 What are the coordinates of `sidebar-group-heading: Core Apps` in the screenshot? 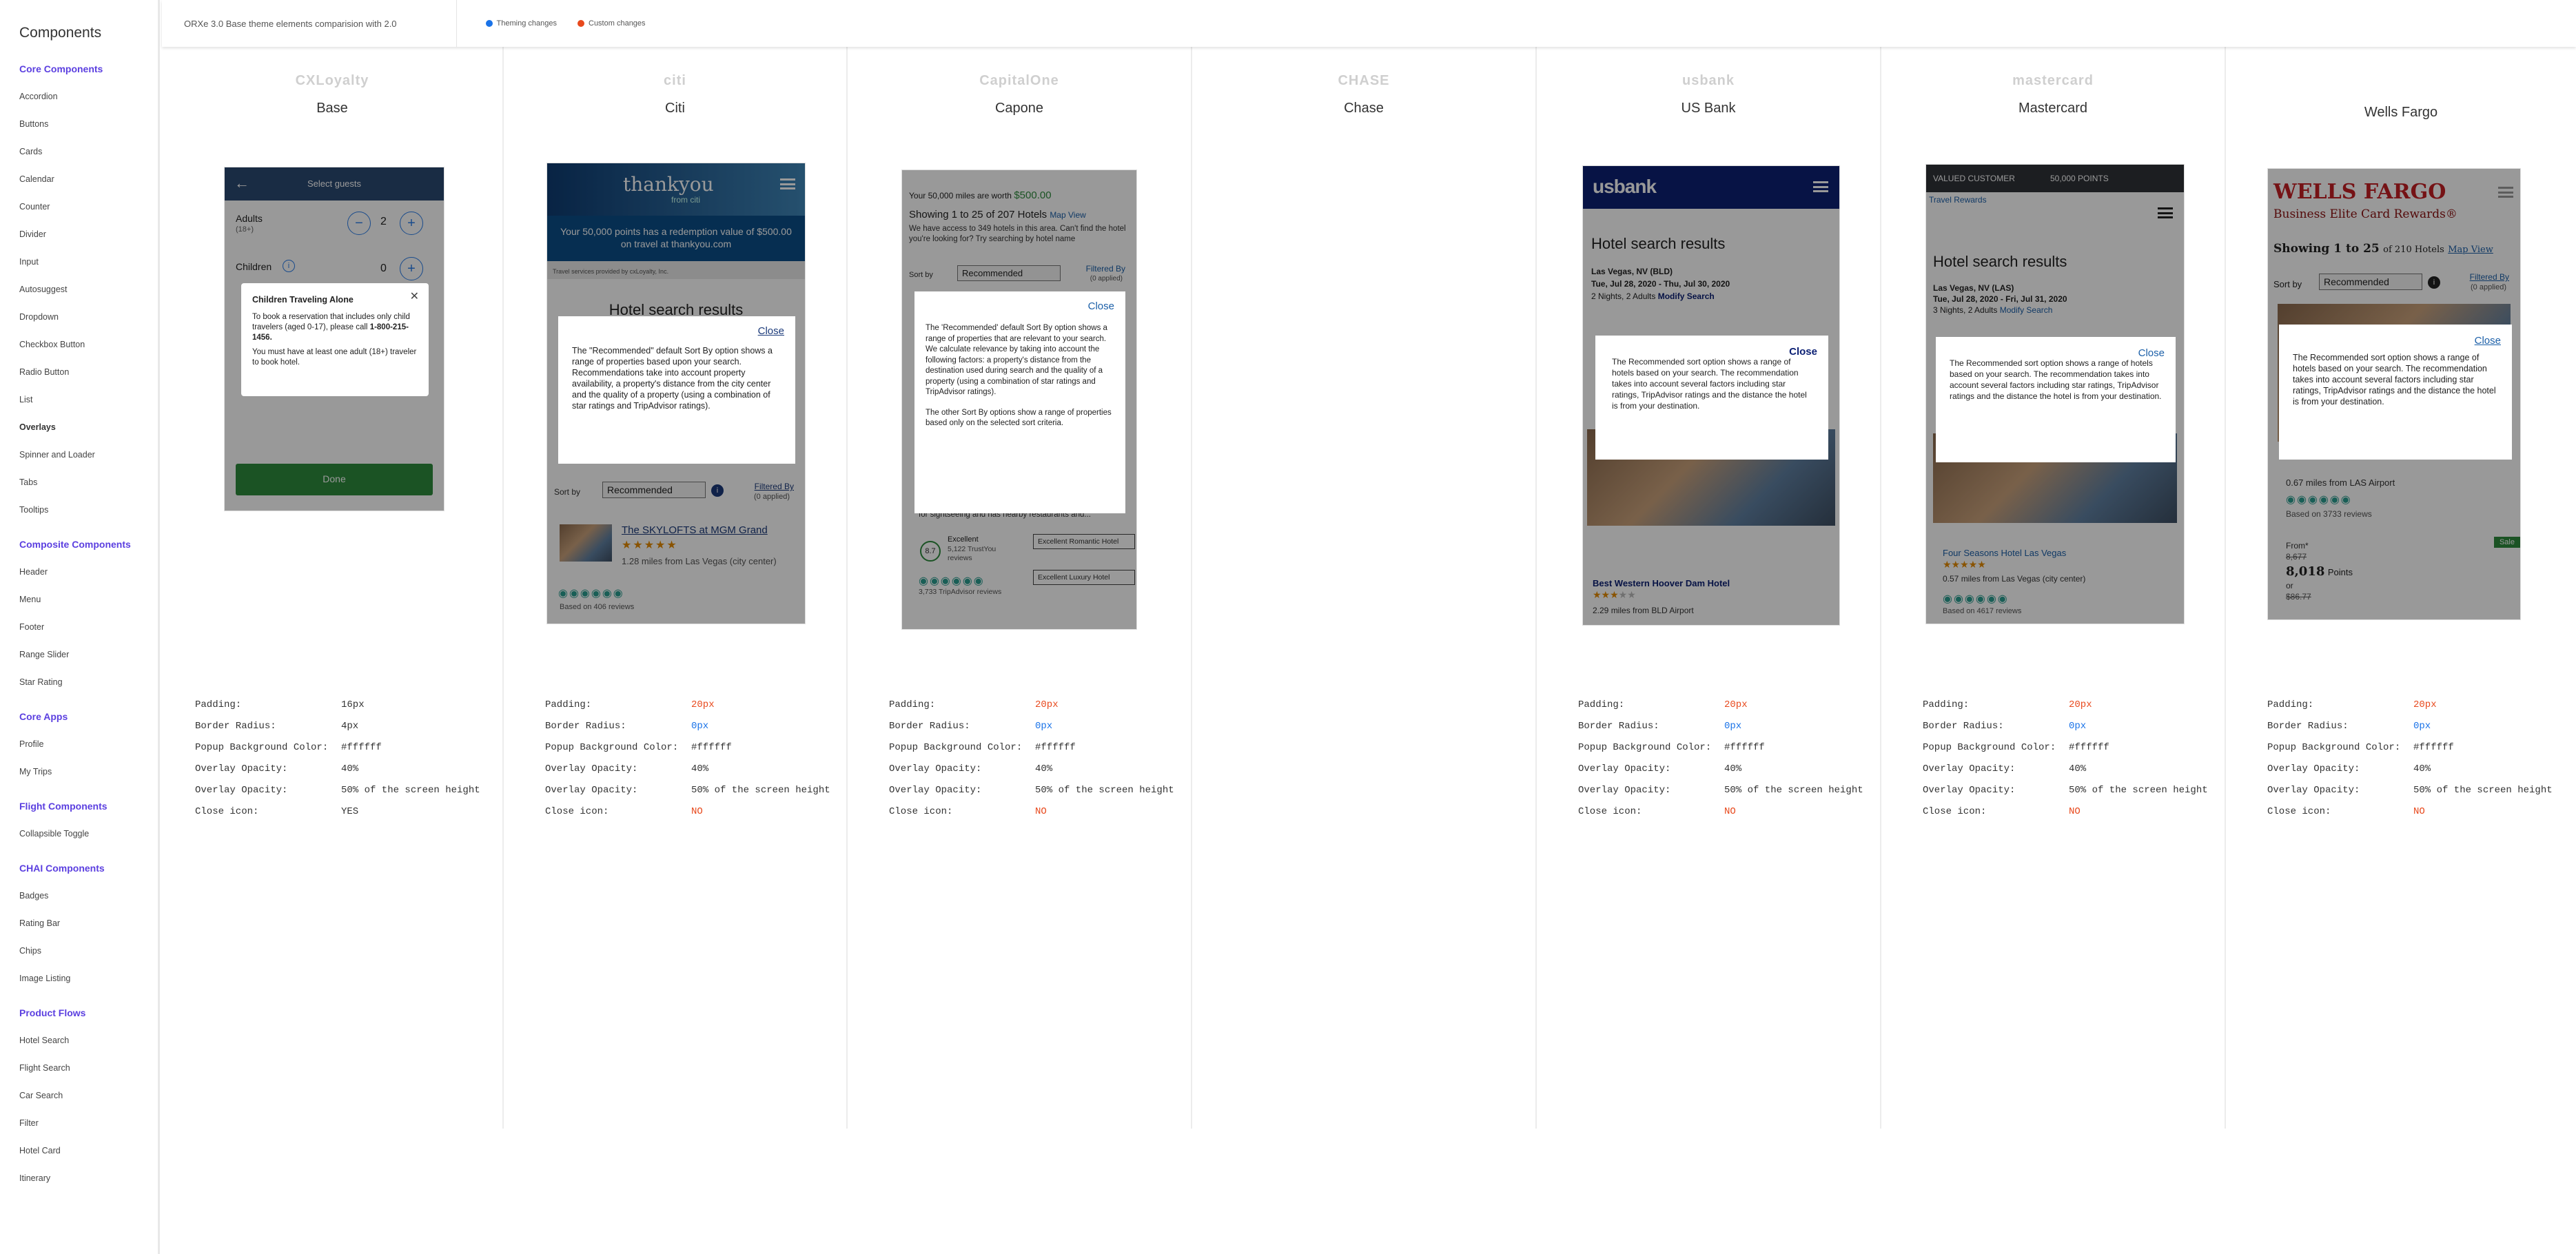 It's located at (43, 716).